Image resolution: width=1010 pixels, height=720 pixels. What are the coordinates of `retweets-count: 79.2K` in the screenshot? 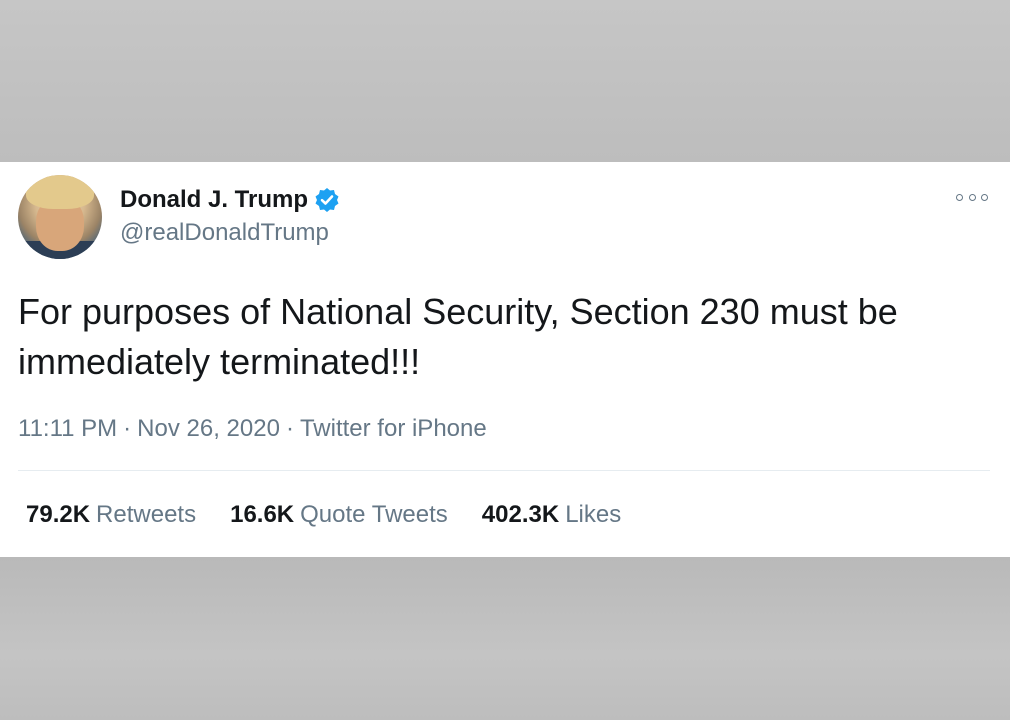 It's located at (58, 514).